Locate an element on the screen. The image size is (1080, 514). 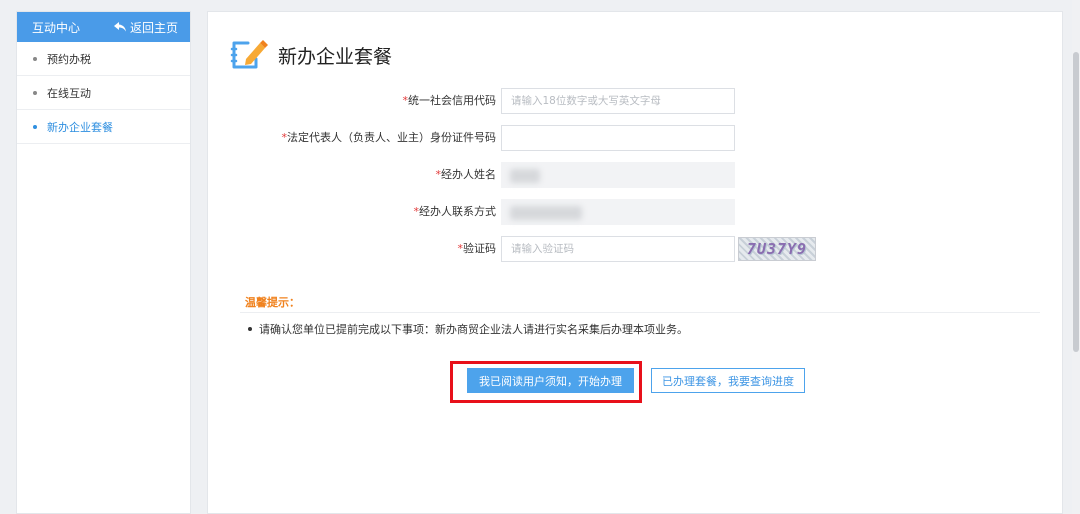
query-progress-button: 已办理套餐，我要查询进度 is located at coordinates (728, 380).